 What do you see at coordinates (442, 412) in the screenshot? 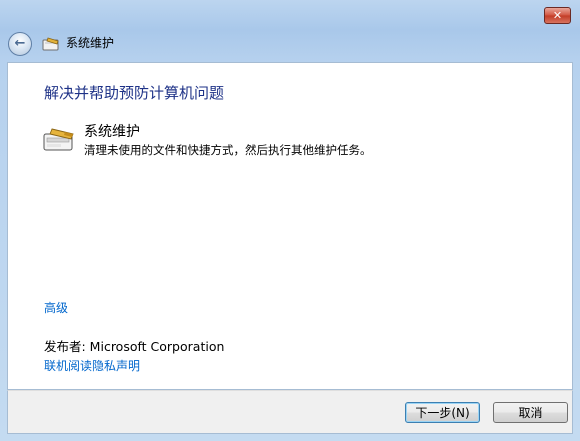
I see `next-button: 下一步(N)` at bounding box center [442, 412].